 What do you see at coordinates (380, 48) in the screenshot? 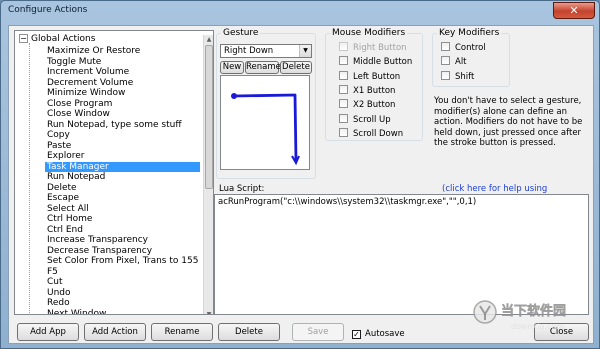
I see `mouse-modifier-label: Right Button` at bounding box center [380, 48].